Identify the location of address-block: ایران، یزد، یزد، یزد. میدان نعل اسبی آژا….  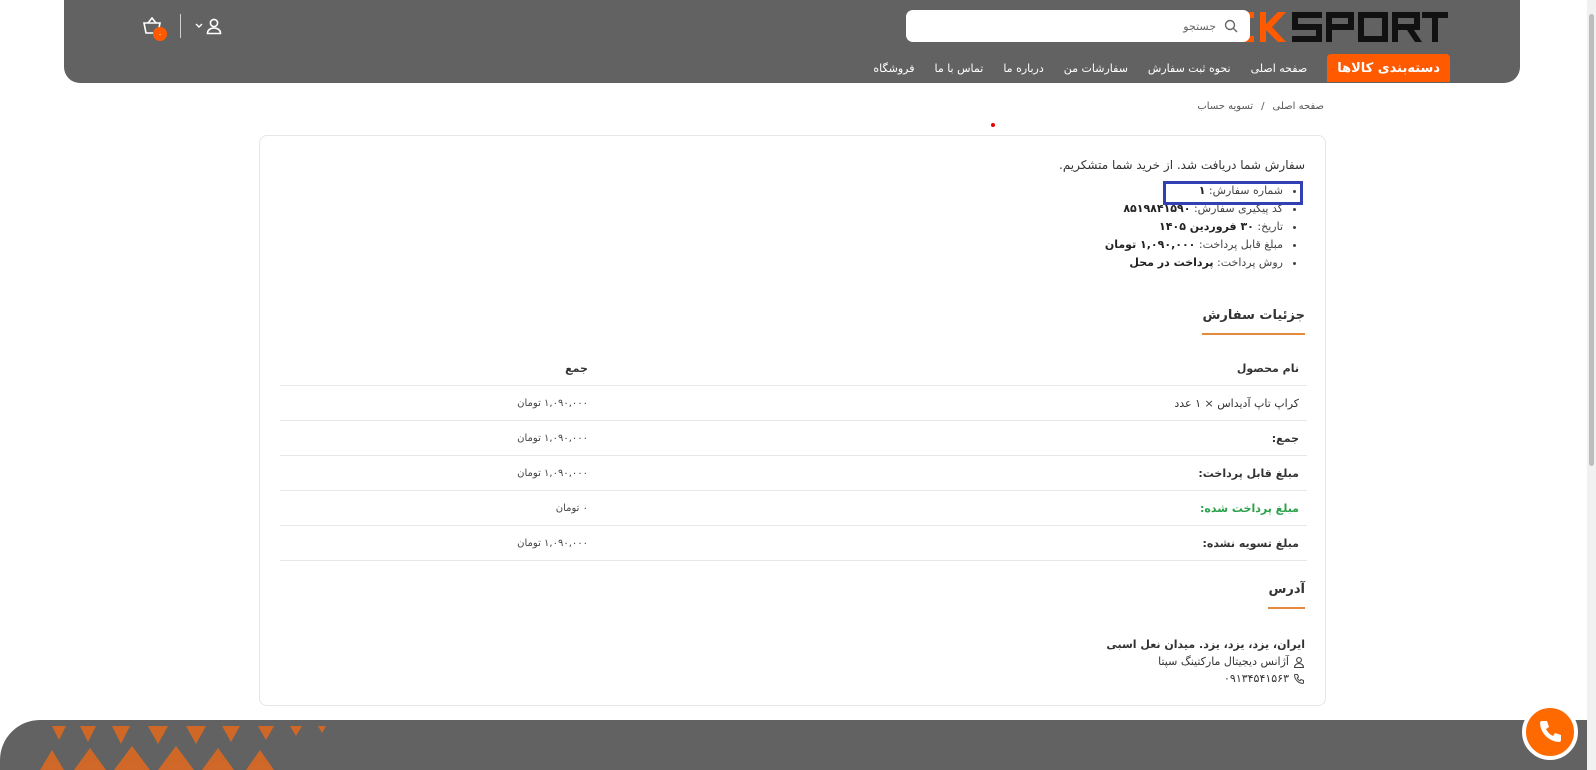
(1205, 661).